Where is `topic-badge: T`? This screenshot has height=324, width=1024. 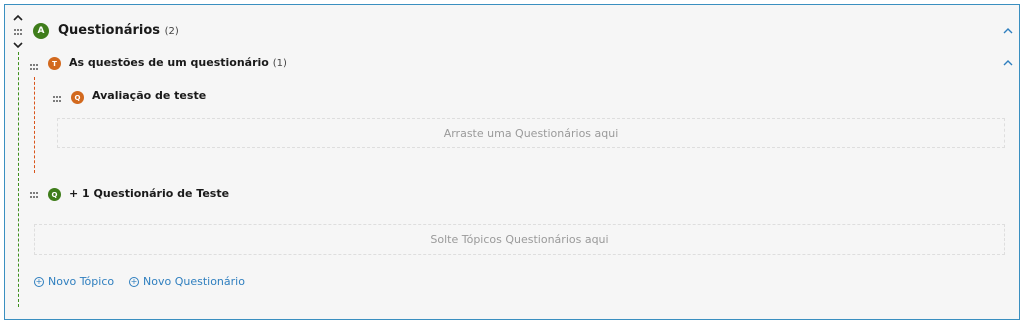
topic-badge: T is located at coordinates (54, 63).